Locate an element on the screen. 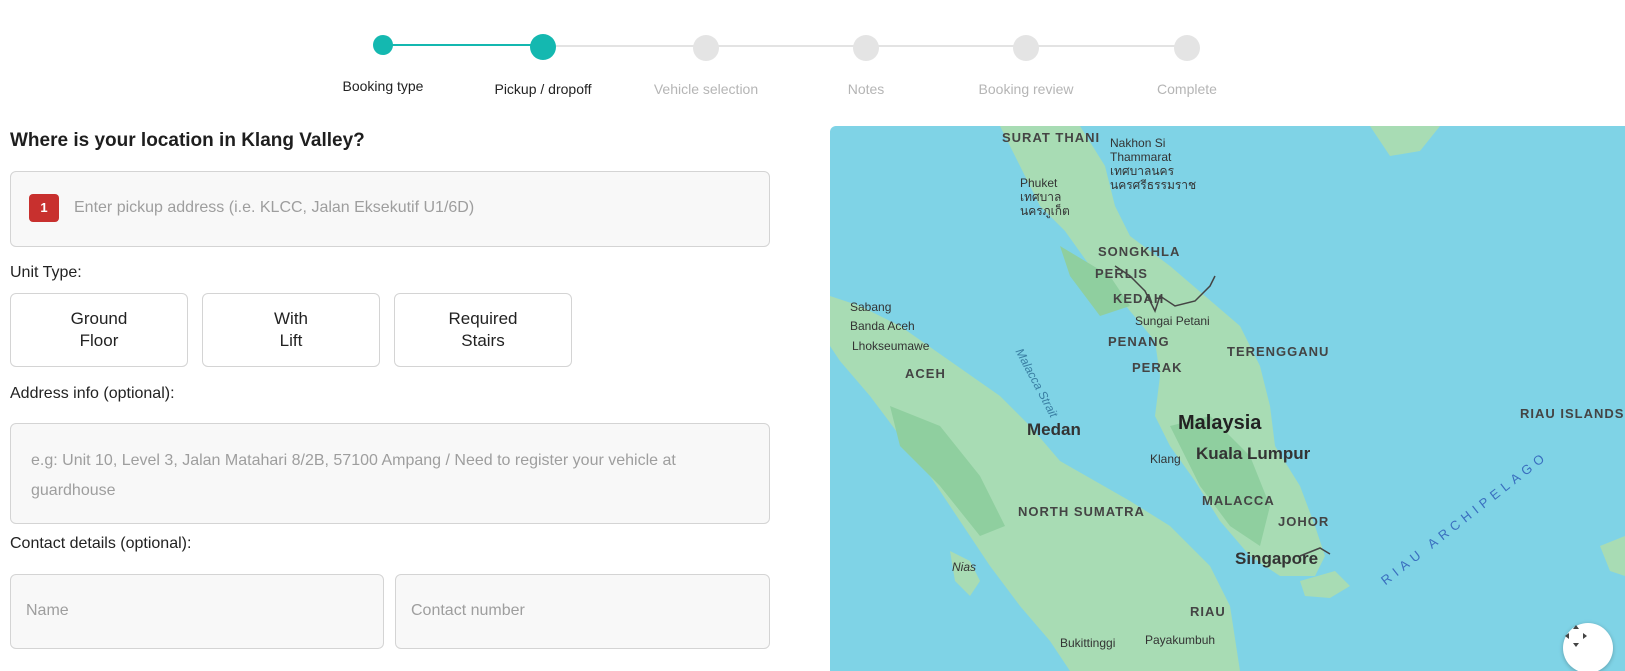 The image size is (1625, 671). map-label-songkhla: SONGKHLA is located at coordinates (1139, 251).